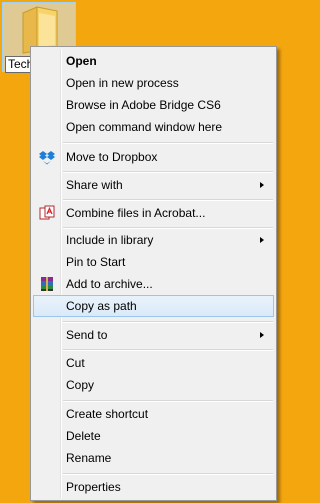 This screenshot has height=503, width=320. I want to click on menu-item-label: Rename, so click(89, 458).